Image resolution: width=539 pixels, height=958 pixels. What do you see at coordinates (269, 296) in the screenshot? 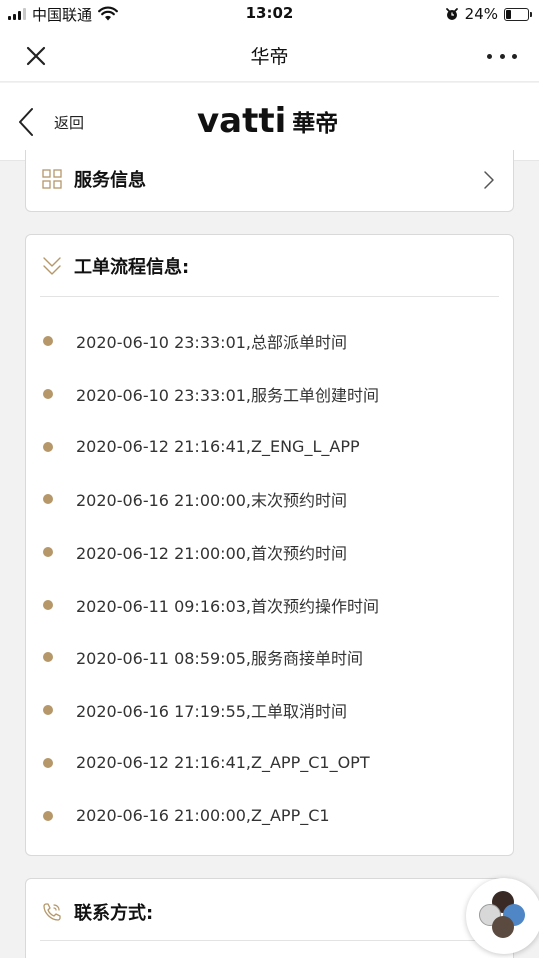
I see `flow-divider` at bounding box center [269, 296].